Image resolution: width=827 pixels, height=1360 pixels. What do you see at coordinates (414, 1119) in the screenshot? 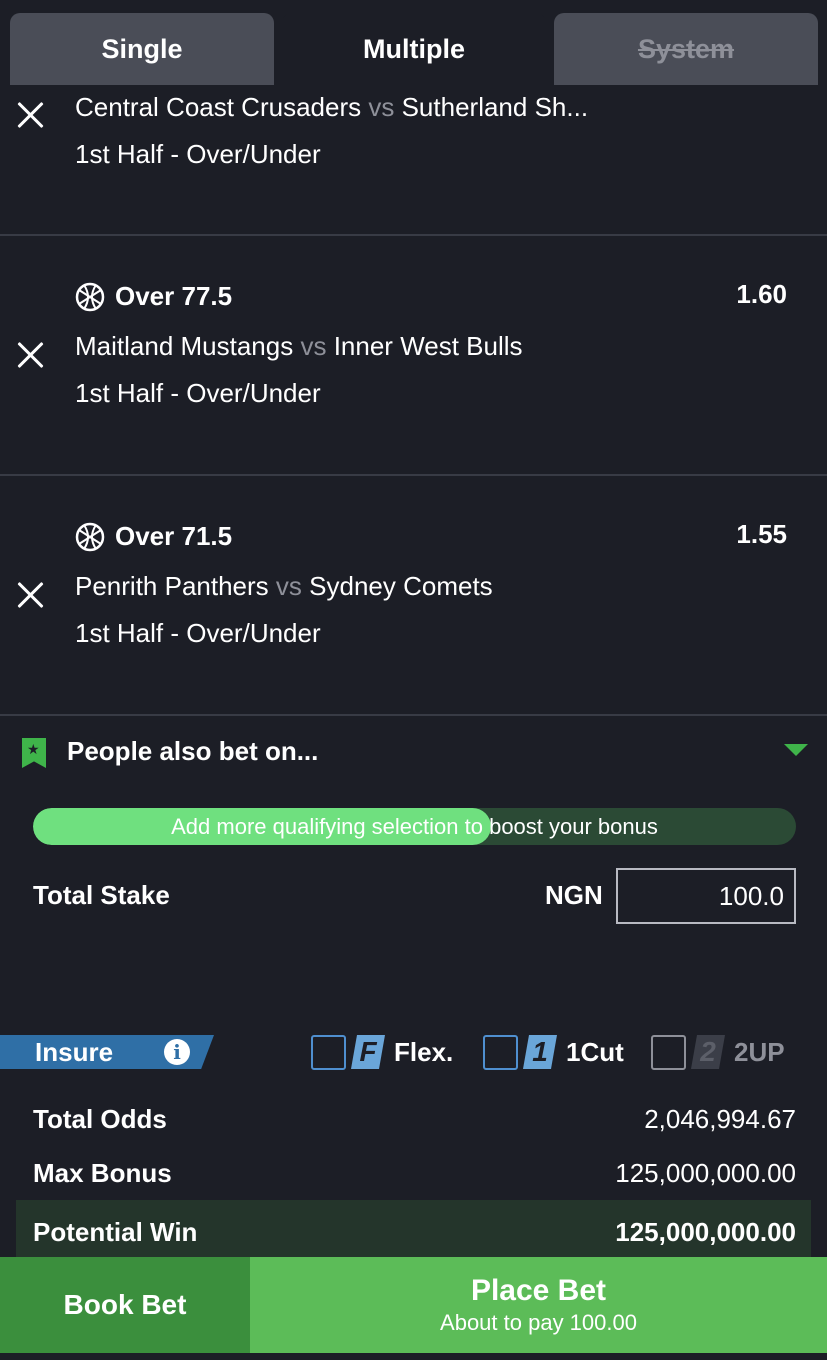
I see `total-odds-row: Total Odds 2,046,994.67` at bounding box center [414, 1119].